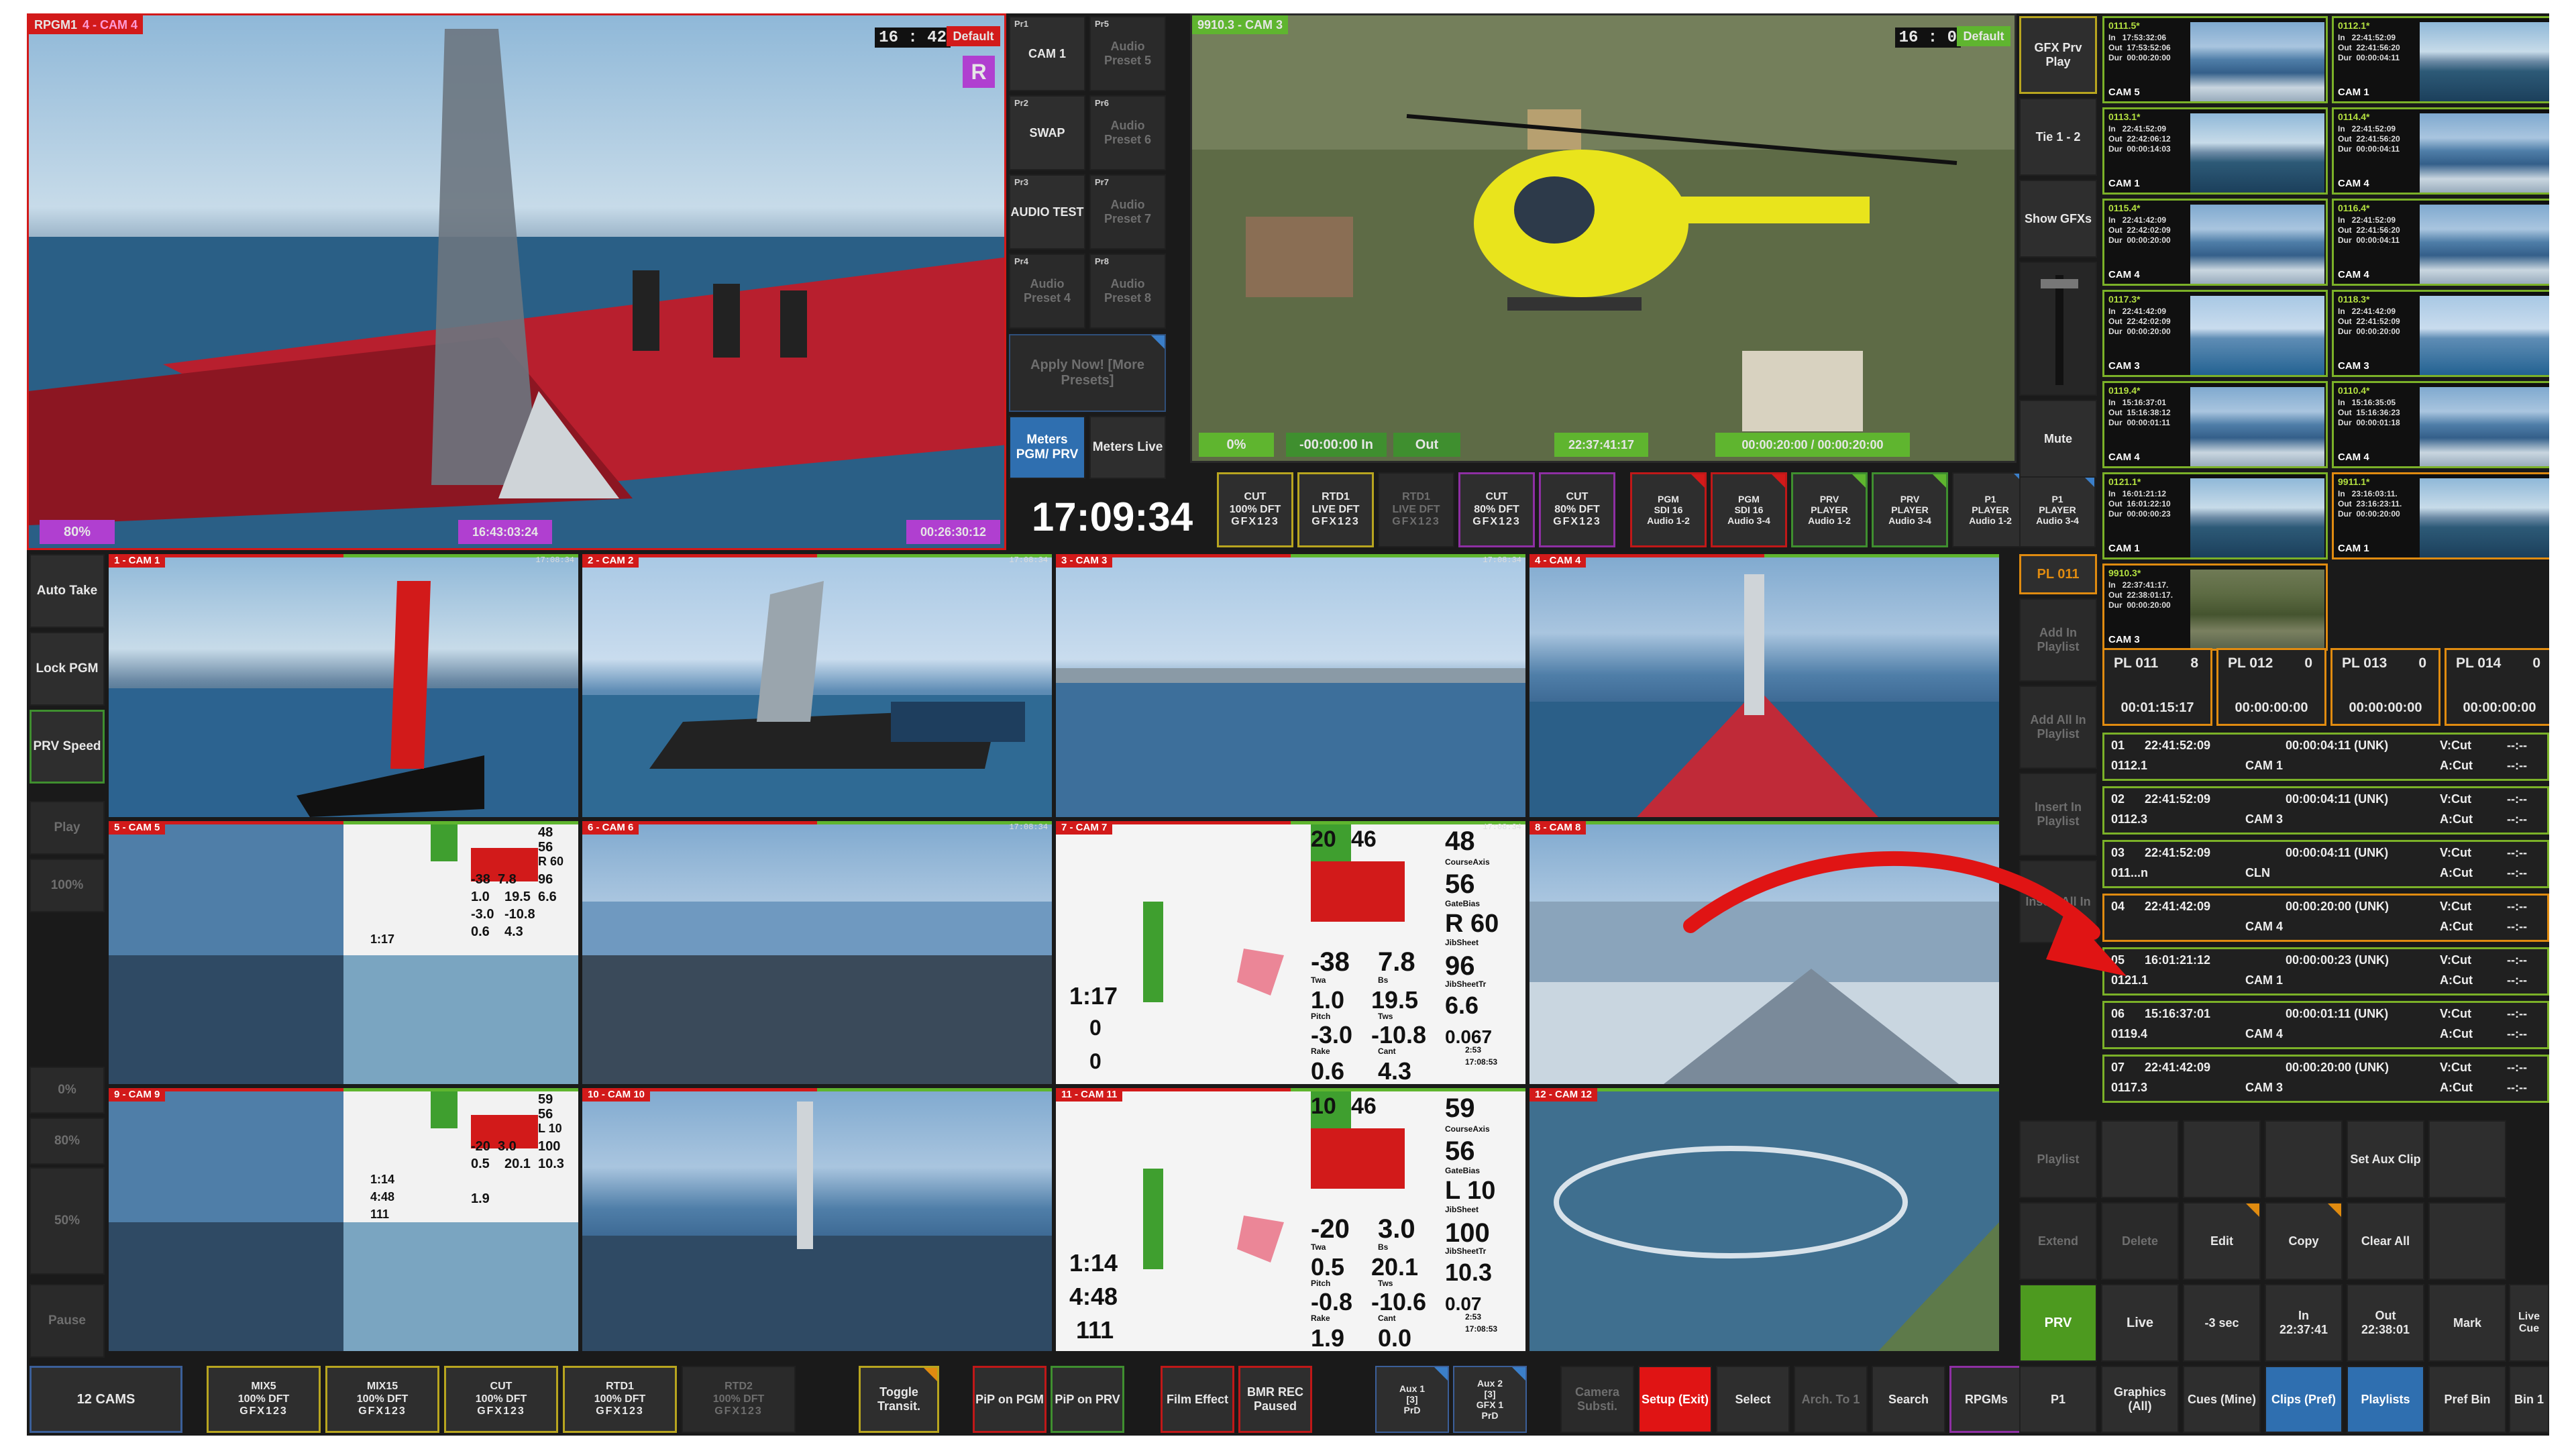 The height and width of the screenshot is (1449, 2576). Describe the element at coordinates (2271, 687) in the screenshot. I see `playlist-tab-2: PL 012 0 00:00:00:00` at that location.